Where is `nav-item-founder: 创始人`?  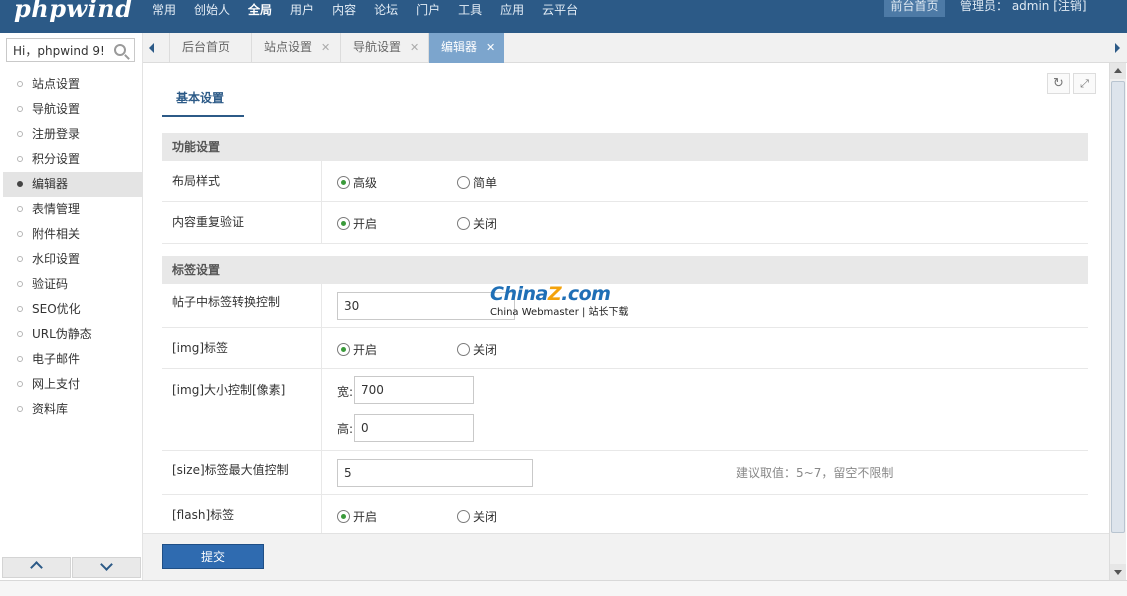
nav-item-founder: 创始人 is located at coordinates (212, 9).